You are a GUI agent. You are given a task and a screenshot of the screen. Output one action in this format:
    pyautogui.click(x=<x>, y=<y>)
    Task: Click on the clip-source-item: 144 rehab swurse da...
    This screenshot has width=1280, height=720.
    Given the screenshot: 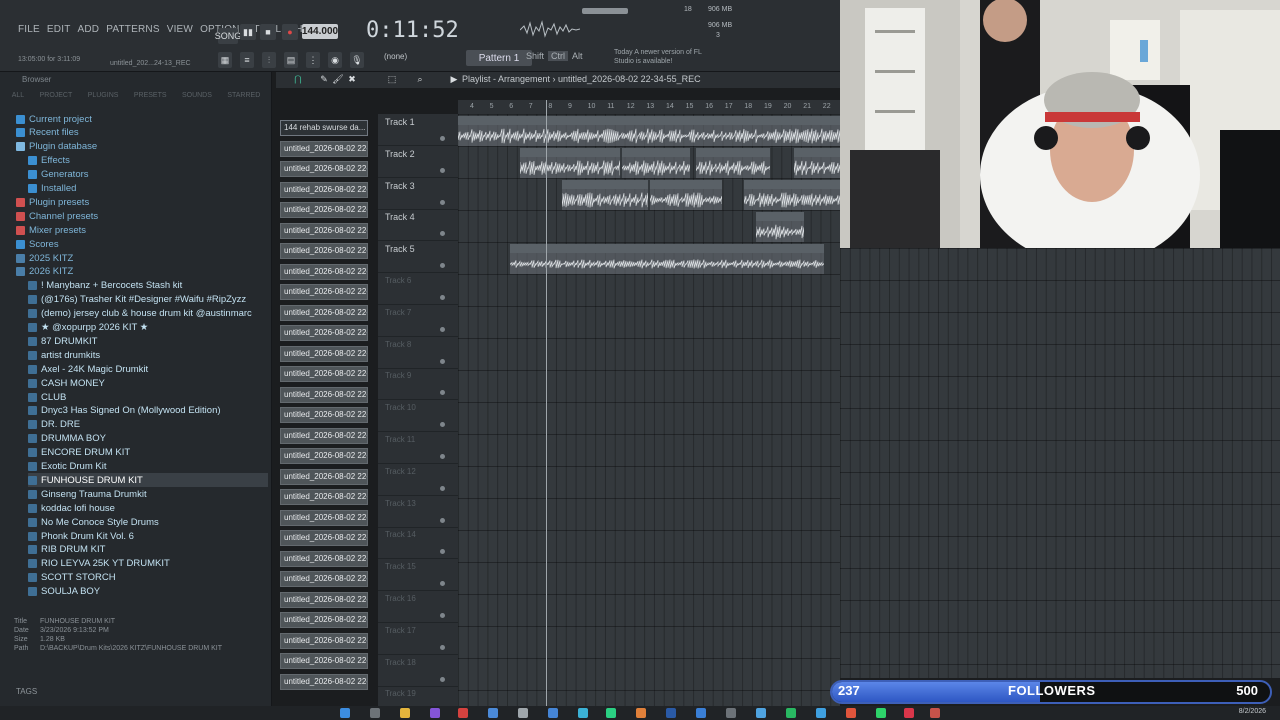 What is the action you would take?
    pyautogui.click(x=324, y=128)
    